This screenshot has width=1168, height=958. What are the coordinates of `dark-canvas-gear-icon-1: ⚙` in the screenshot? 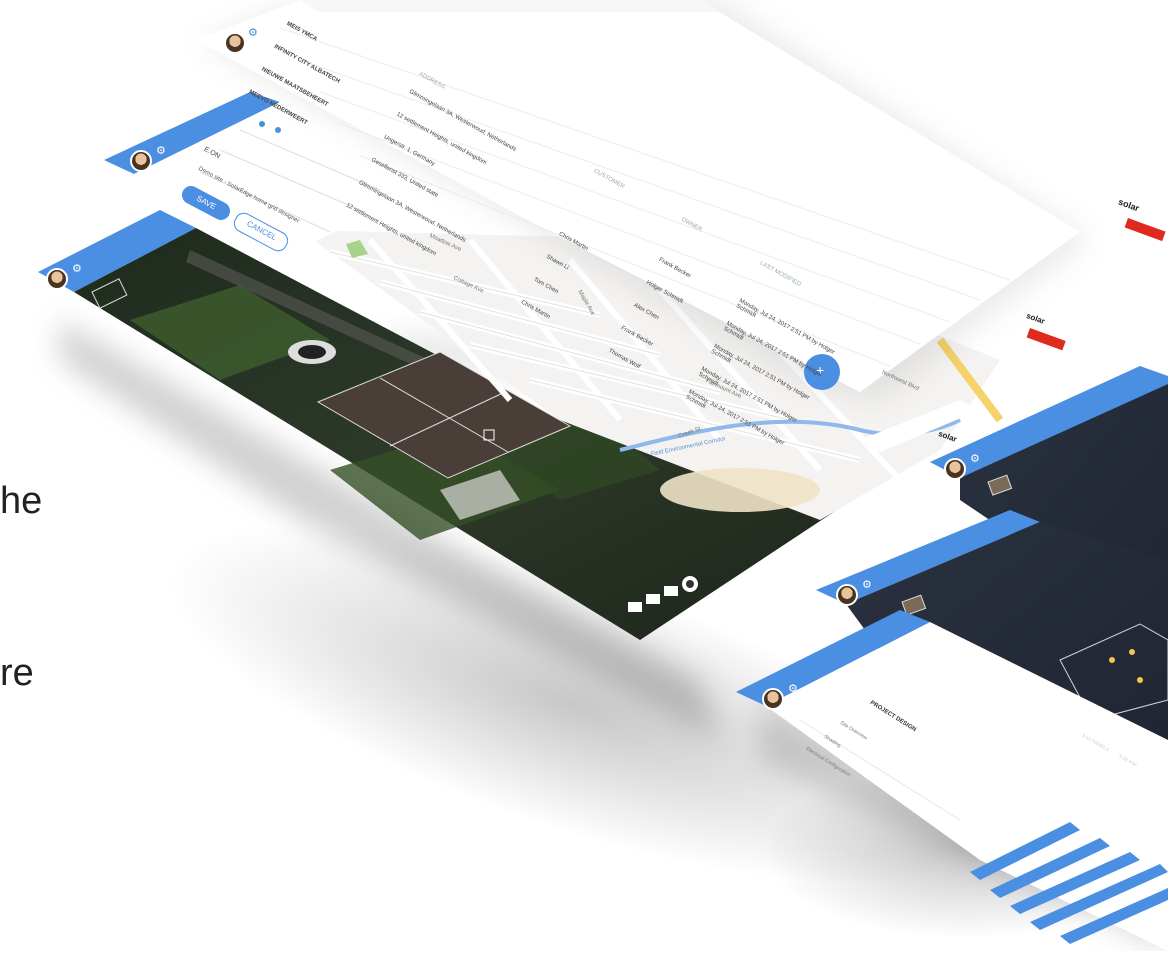 It's located at (975, 458).